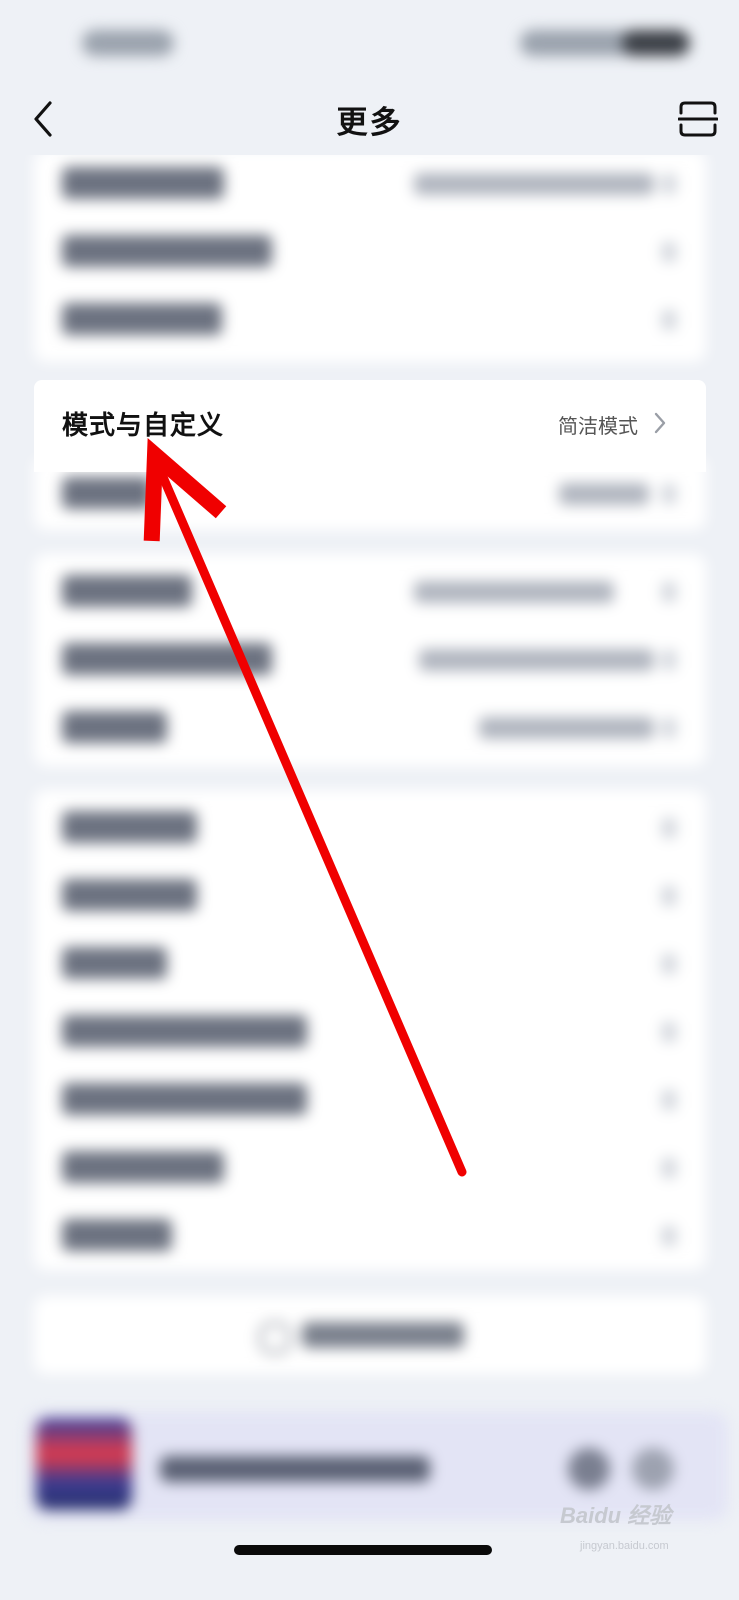 The height and width of the screenshot is (1600, 739). I want to click on album-cover, so click(84, 1464).